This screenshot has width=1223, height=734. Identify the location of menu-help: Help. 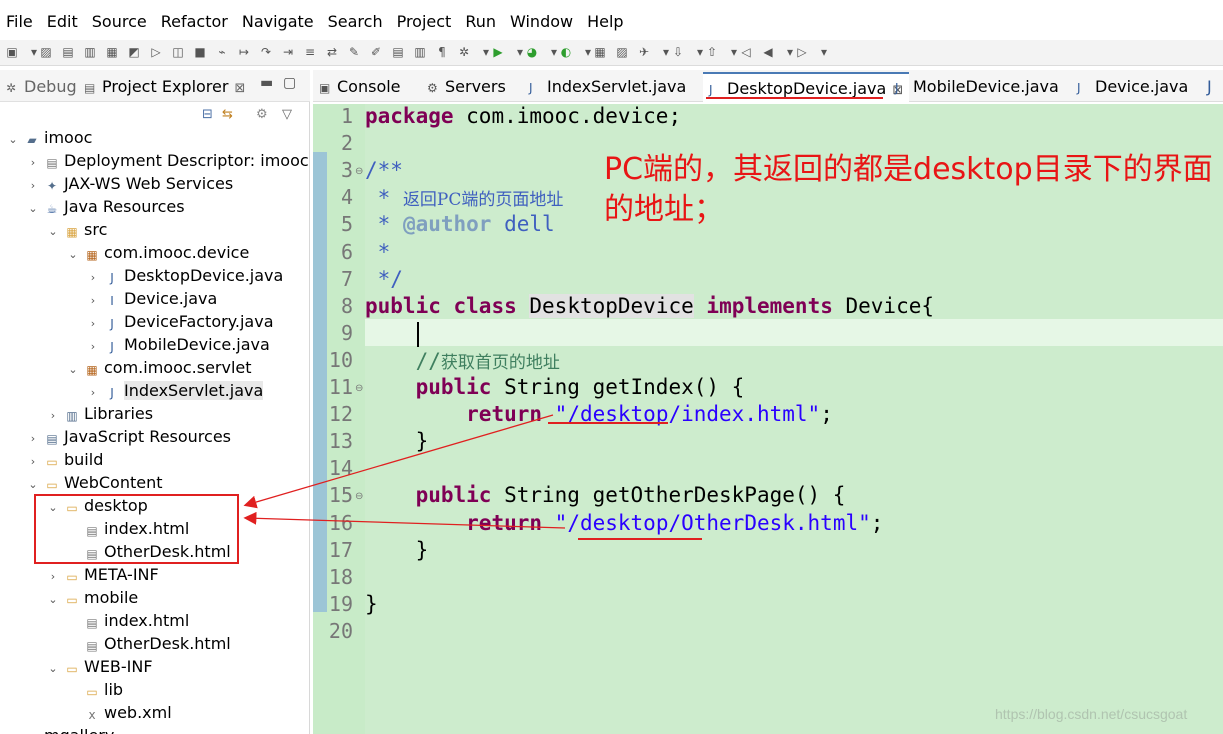
(605, 21).